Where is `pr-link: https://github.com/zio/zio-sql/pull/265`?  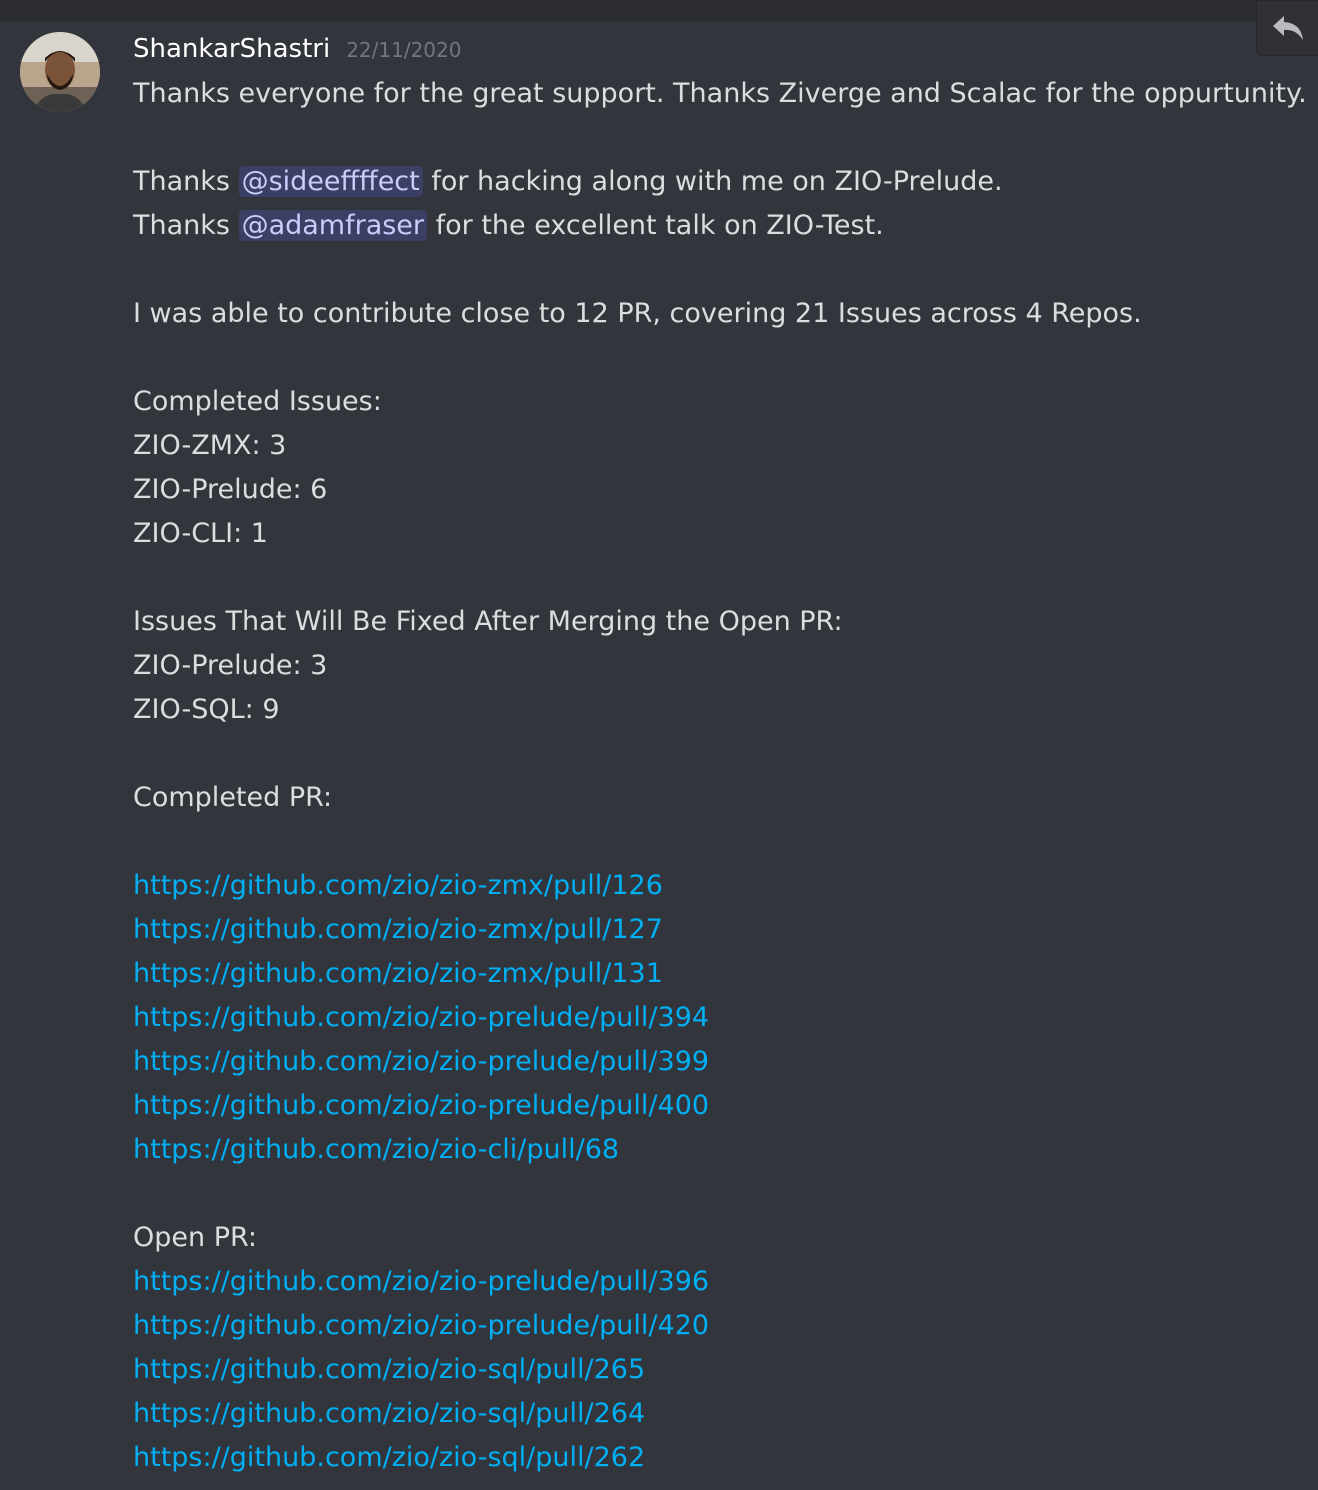 pr-link: https://github.com/zio/zio-sql/pull/265 is located at coordinates (389, 1369).